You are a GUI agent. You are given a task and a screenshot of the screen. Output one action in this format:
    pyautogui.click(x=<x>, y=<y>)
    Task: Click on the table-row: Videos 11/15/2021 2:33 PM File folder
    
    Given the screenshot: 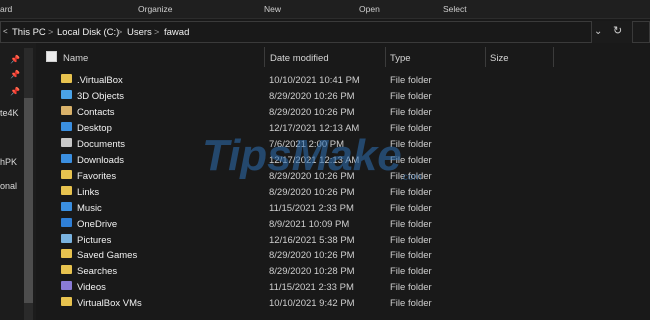 What is the action you would take?
    pyautogui.click(x=343, y=287)
    